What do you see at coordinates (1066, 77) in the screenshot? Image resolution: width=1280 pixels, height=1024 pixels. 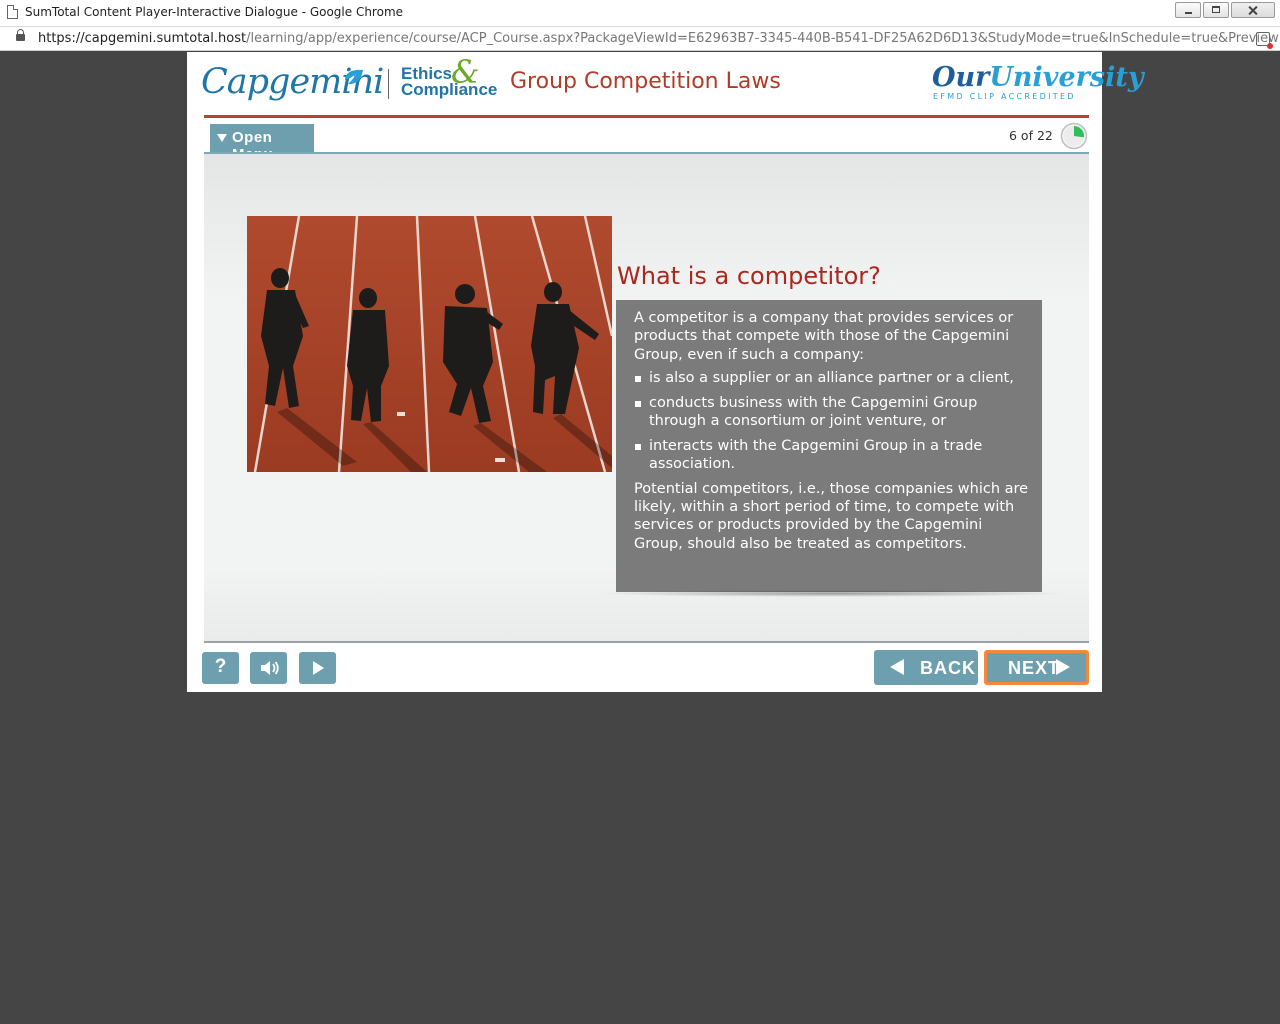 I see `university-word: University` at bounding box center [1066, 77].